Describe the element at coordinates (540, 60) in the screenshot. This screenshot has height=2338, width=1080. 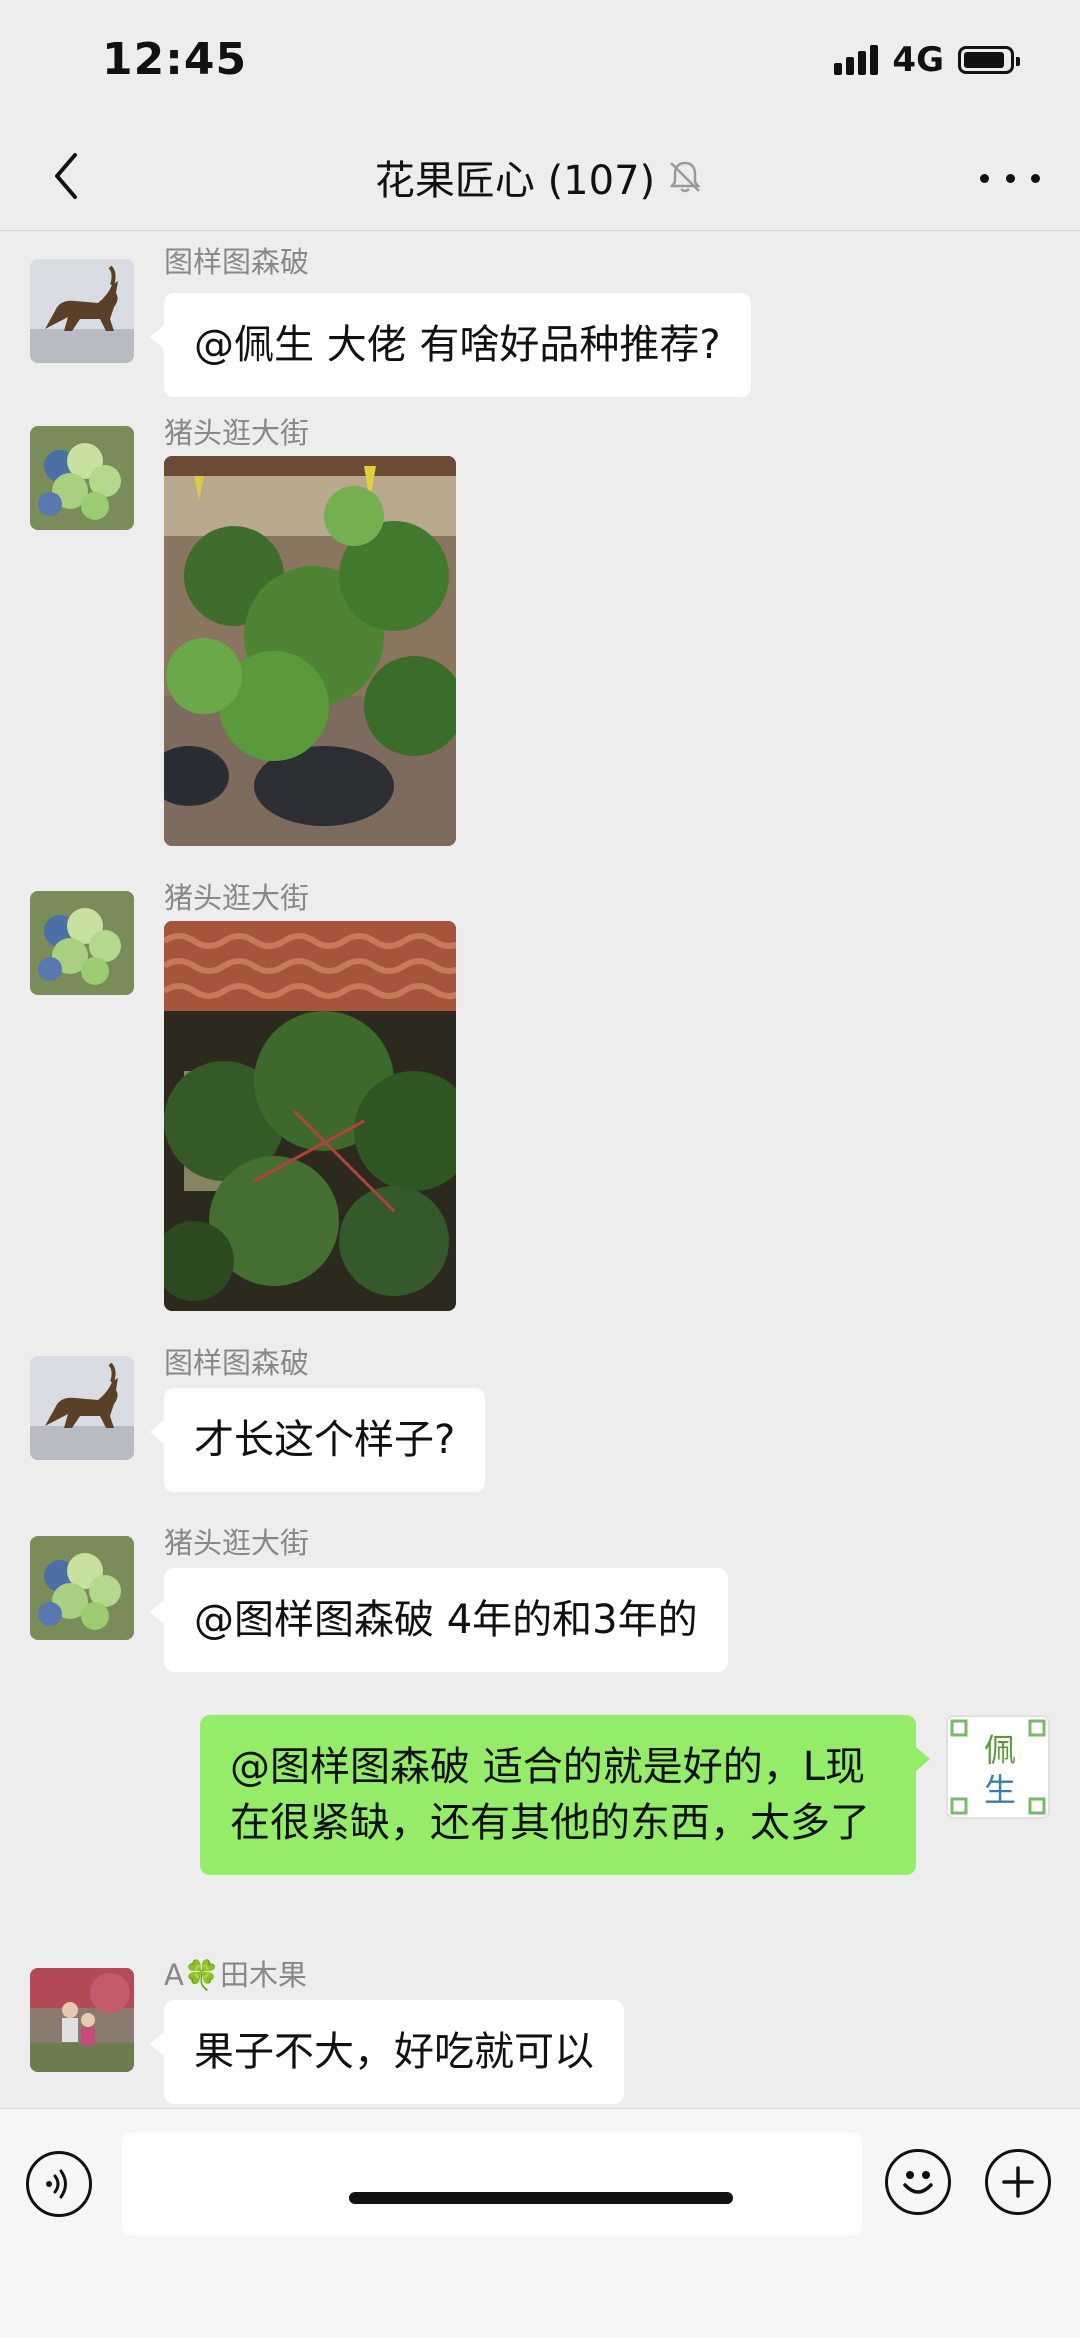
I see `status-bar: 12:45 4G` at that location.